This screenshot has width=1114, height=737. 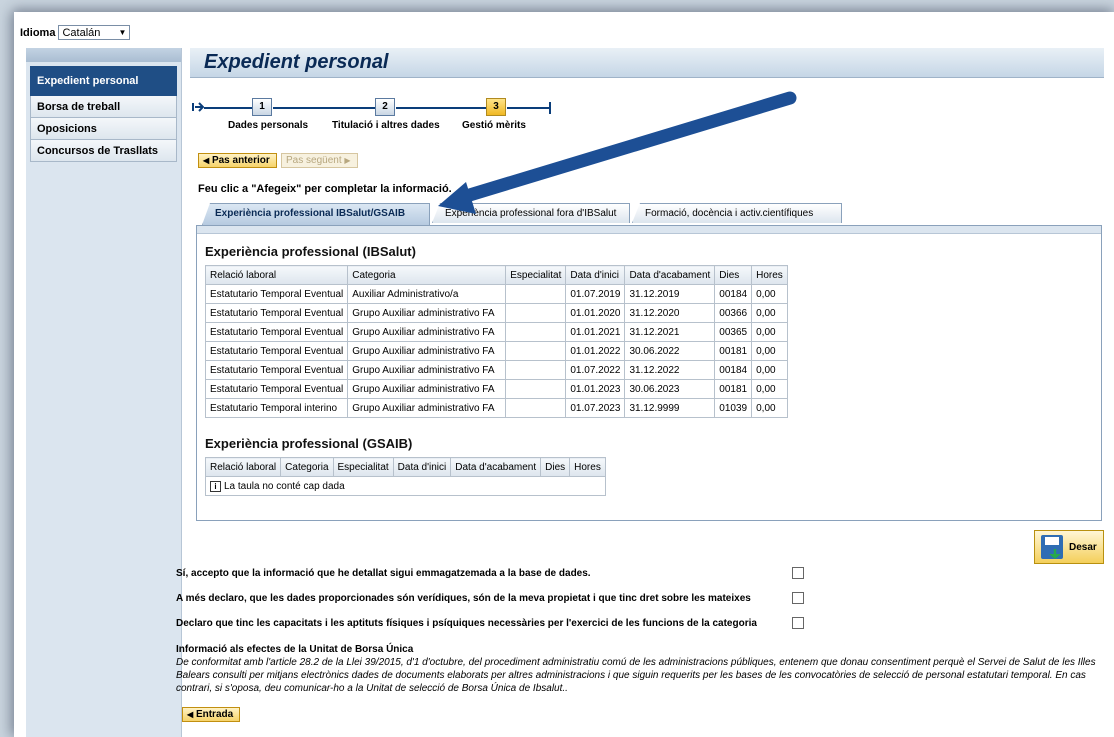 I want to click on table-cell: 01.01.2022, so click(x=595, y=351).